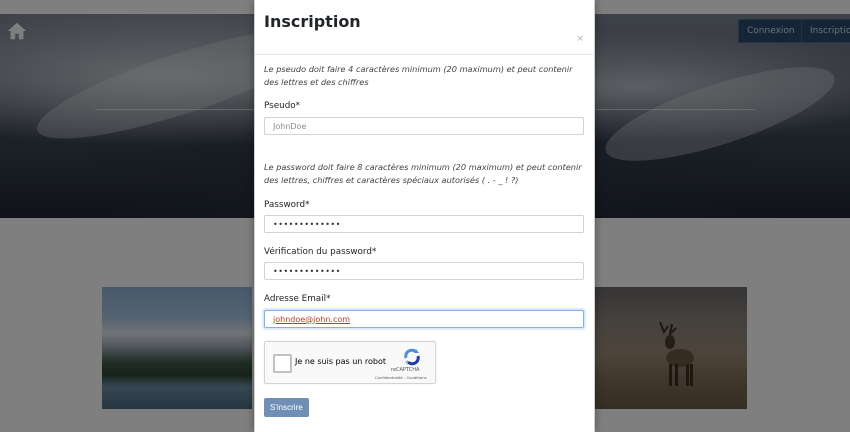 The image size is (850, 432). I want to click on pseudo-input, so click(424, 126).